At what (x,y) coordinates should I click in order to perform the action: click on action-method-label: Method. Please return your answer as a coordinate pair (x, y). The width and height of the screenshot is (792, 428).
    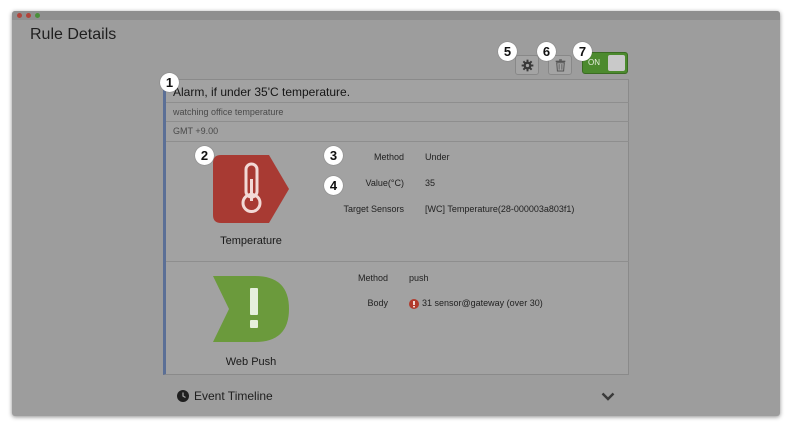
    Looking at the image, I should click on (372, 278).